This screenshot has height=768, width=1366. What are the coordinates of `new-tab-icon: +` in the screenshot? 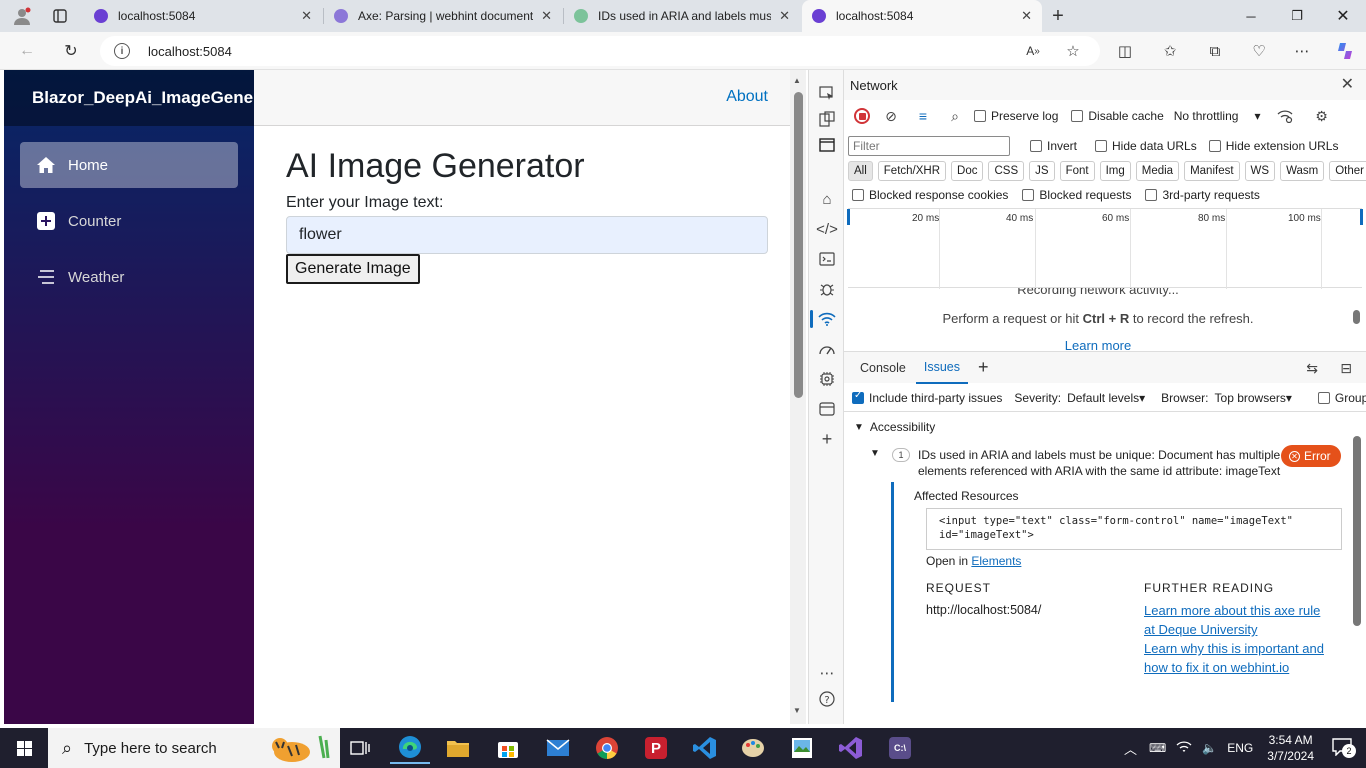 It's located at (1058, 16).